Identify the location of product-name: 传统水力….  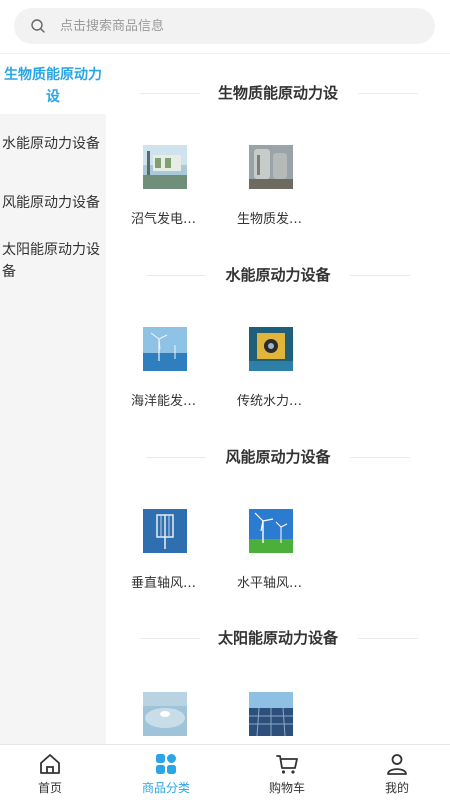
(270, 401).